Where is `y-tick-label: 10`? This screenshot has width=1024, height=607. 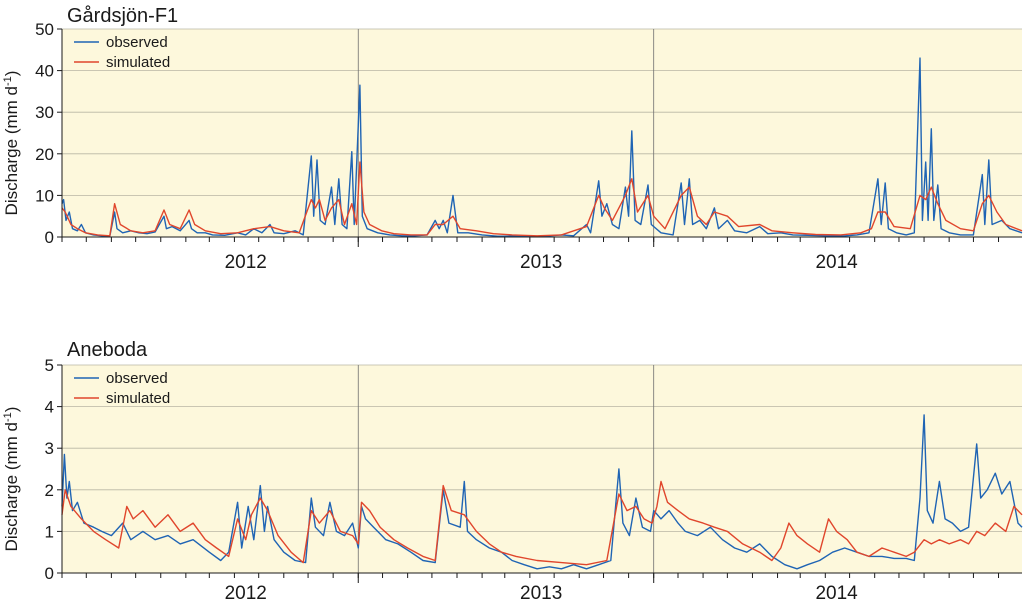
y-tick-label: 10 is located at coordinates (44, 195).